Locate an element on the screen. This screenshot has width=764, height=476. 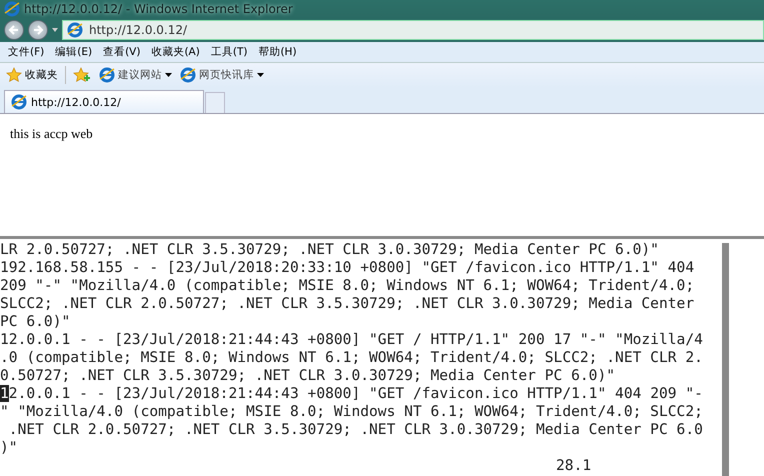
menu-item: 帮助(H) is located at coordinates (277, 52).